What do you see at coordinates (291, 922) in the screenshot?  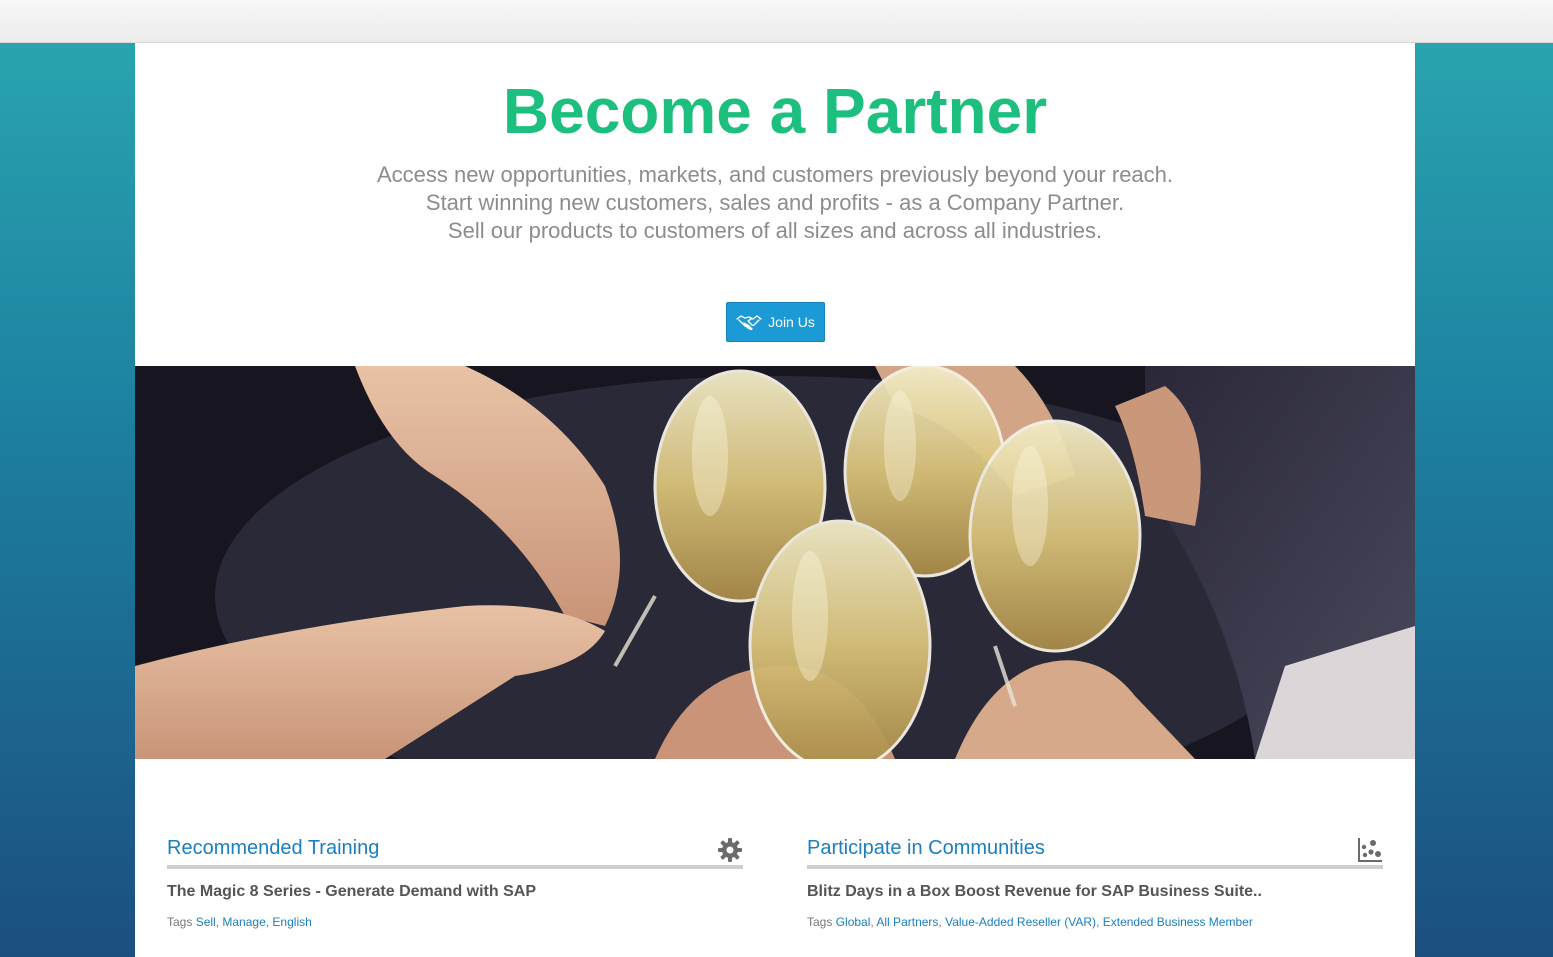 I see `tag-link: English` at bounding box center [291, 922].